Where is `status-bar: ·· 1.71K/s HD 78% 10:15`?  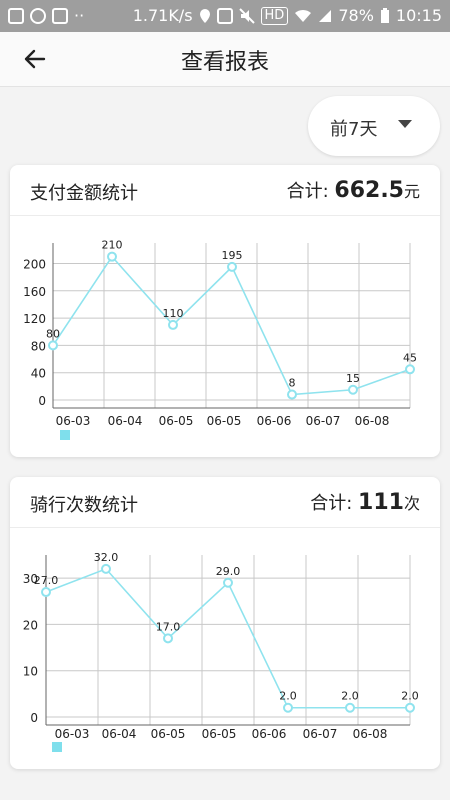
status-bar: ·· 1.71K/s HD 78% 10:15 is located at coordinates (225, 16).